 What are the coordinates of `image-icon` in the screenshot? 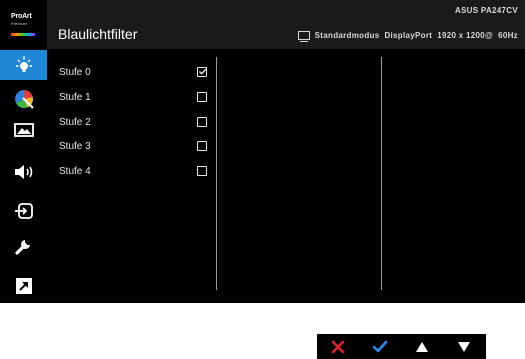 It's located at (23, 130).